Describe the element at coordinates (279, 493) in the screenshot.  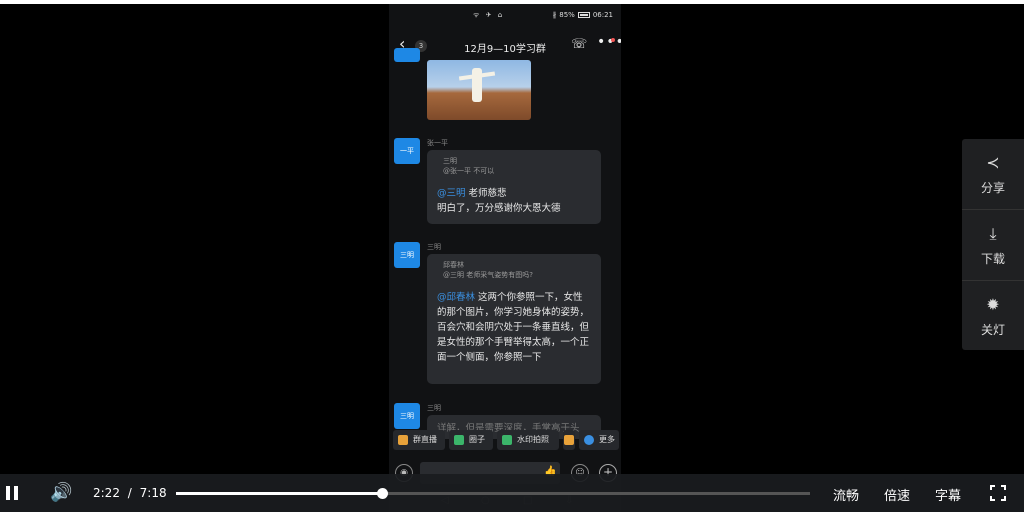
I see `progress-played` at that location.